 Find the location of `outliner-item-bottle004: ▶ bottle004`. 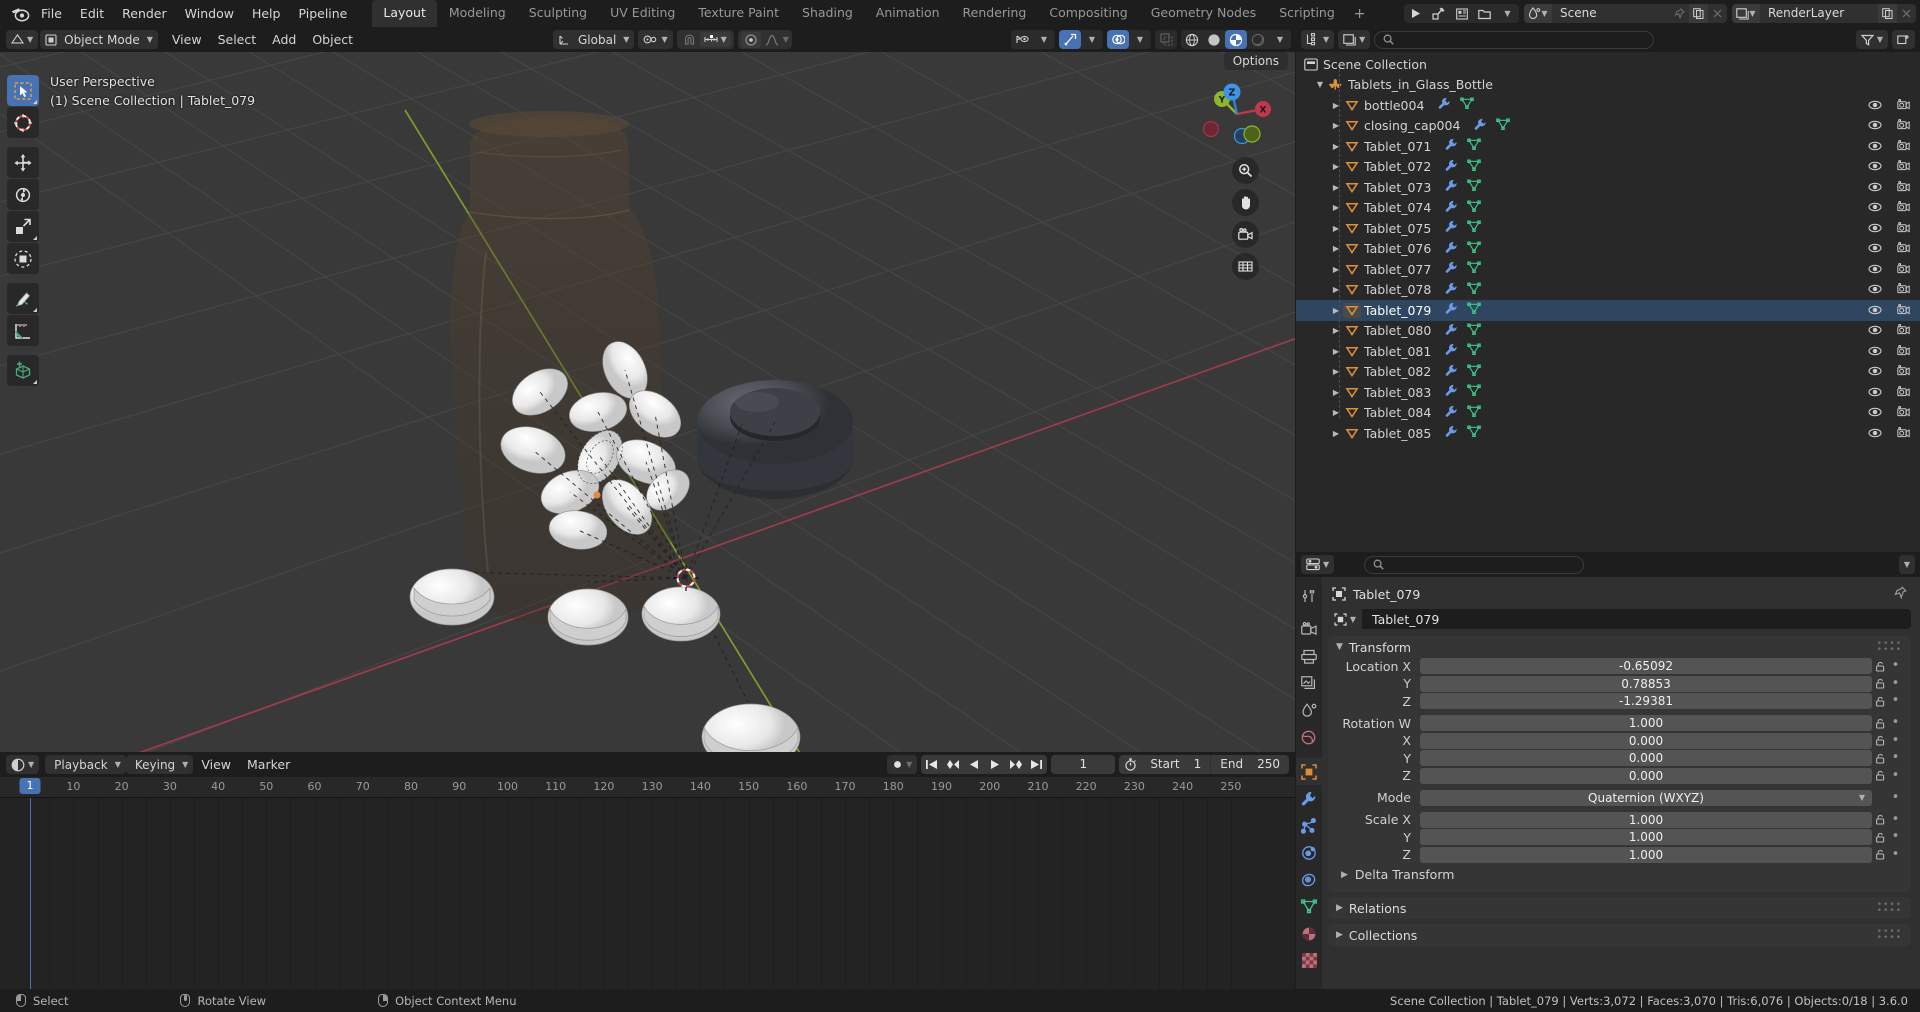

outliner-item-bottle004: ▶ bottle004 is located at coordinates (1608, 105).